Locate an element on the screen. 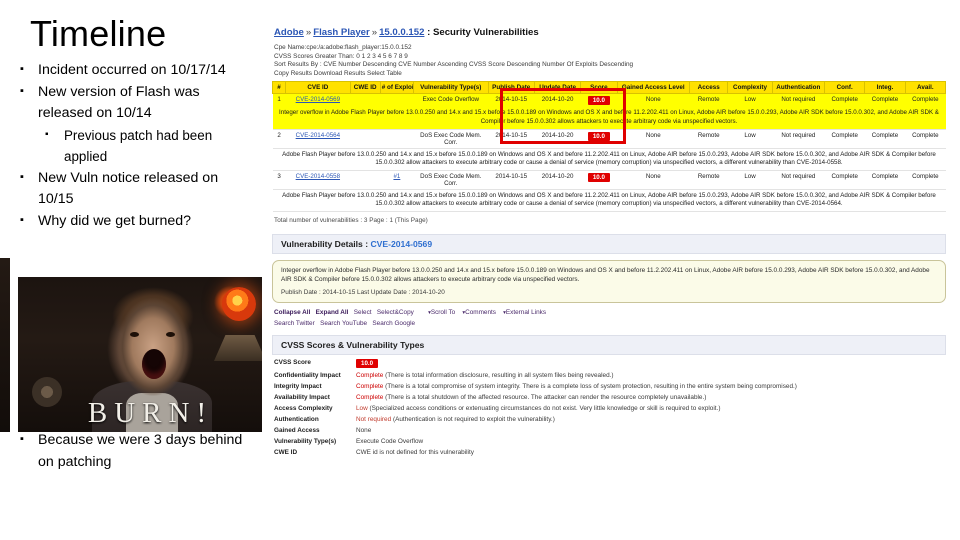 This screenshot has height=540, width=960. breadcrumb-vendor: Adobe is located at coordinates (289, 32).